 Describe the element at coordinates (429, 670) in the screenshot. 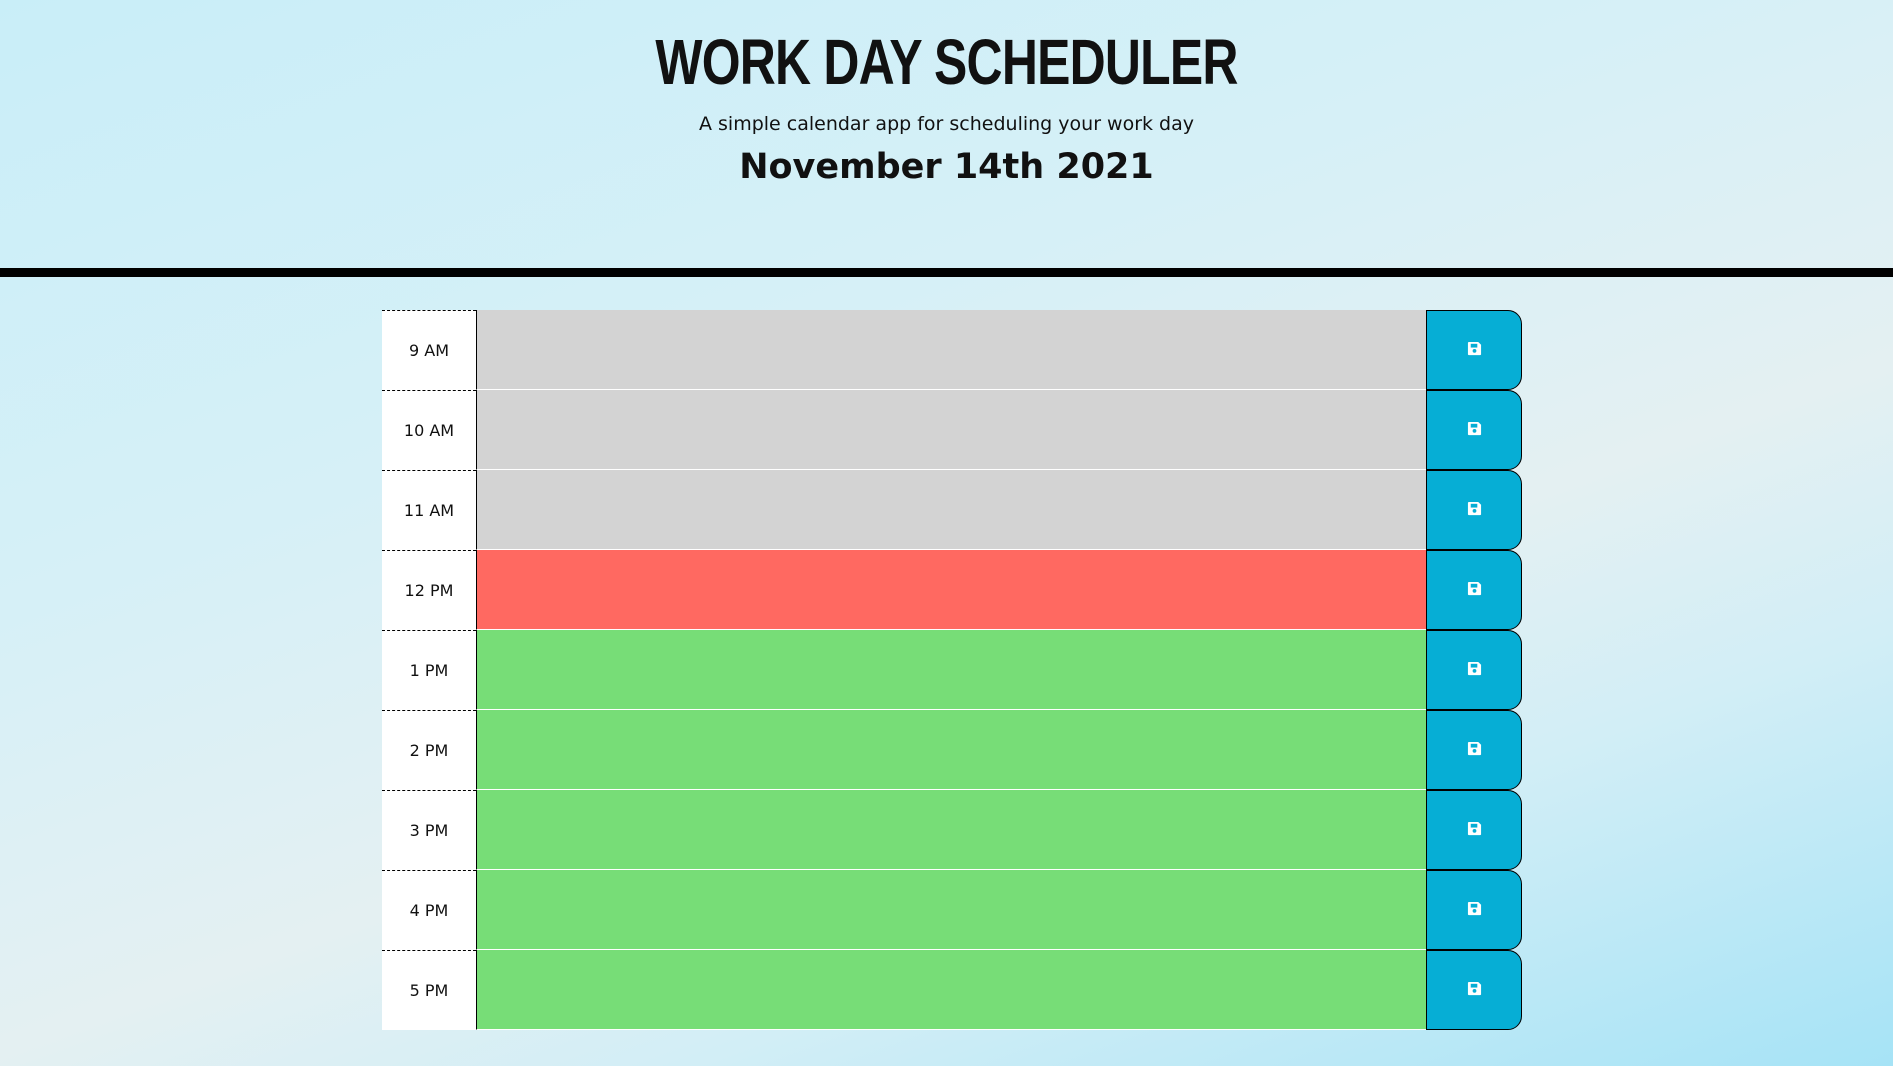

I see `hour-label: 1 PM` at that location.